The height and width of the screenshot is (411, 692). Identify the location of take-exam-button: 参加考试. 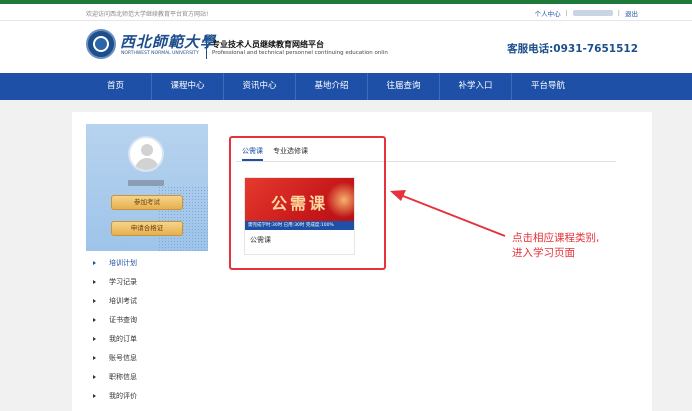
(147, 202).